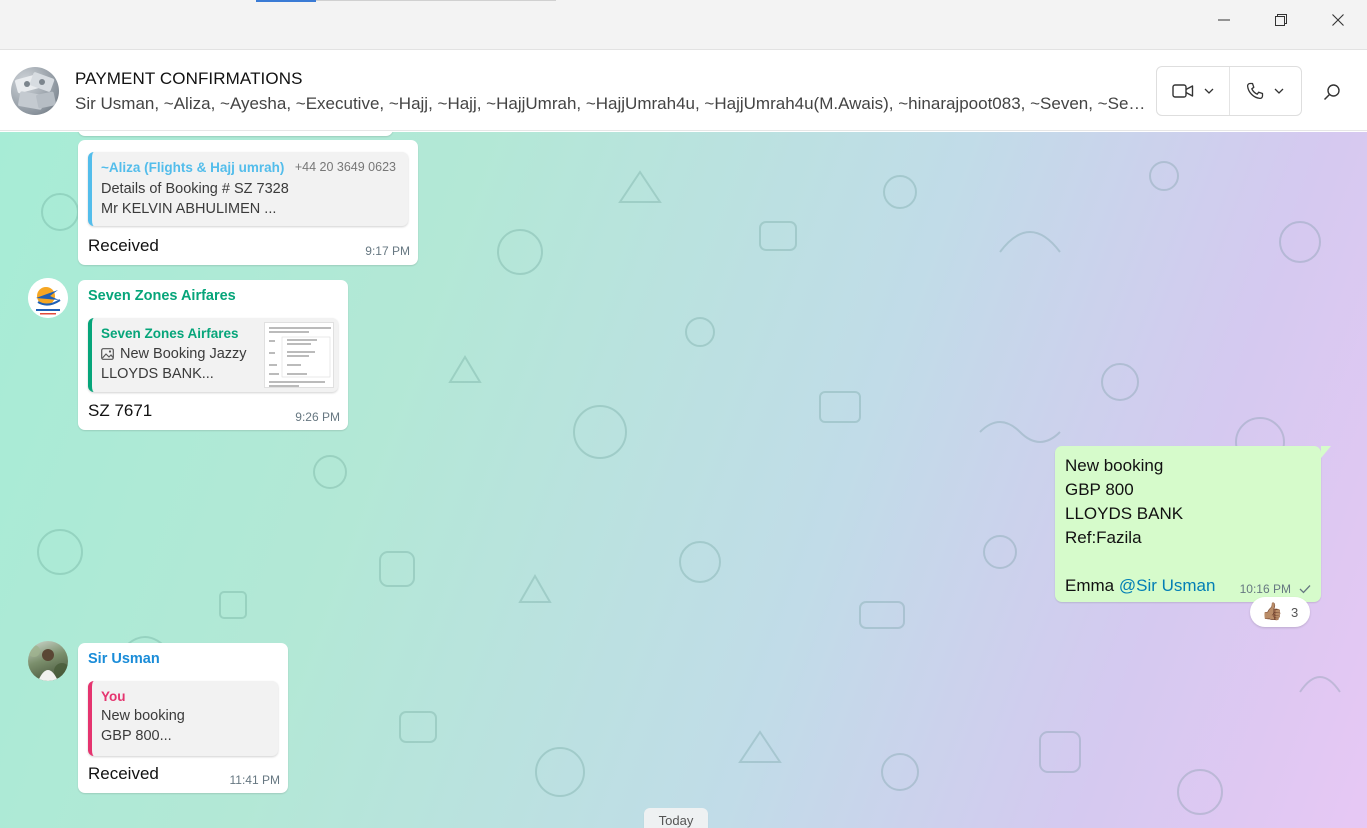  What do you see at coordinates (1090, 585) in the screenshot?
I see `message-signature: Emma` at bounding box center [1090, 585].